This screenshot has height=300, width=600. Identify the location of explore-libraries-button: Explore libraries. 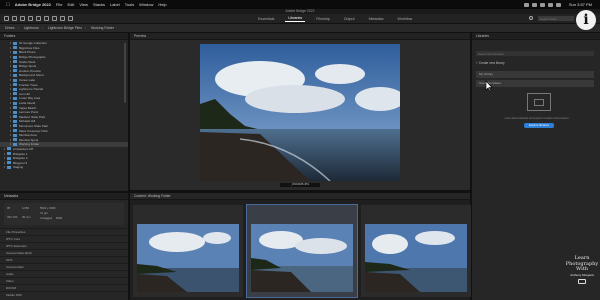
(539, 125).